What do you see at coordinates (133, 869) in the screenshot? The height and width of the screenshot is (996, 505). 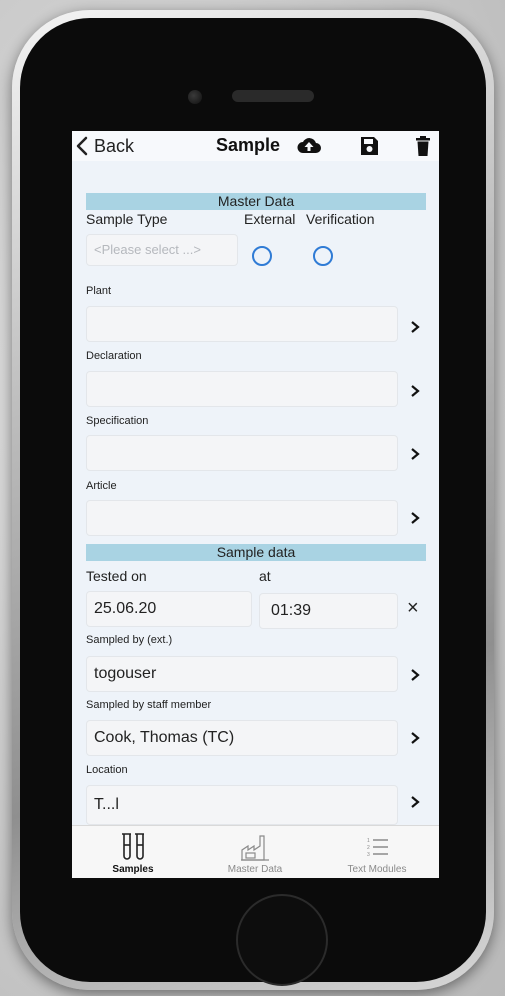 I see `tab-samples-label: Samples` at bounding box center [133, 869].